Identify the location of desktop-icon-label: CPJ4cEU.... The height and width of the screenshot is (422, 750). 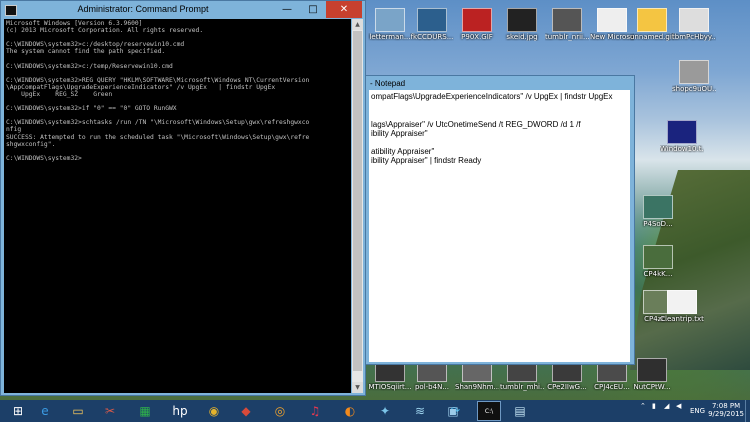
(612, 387).